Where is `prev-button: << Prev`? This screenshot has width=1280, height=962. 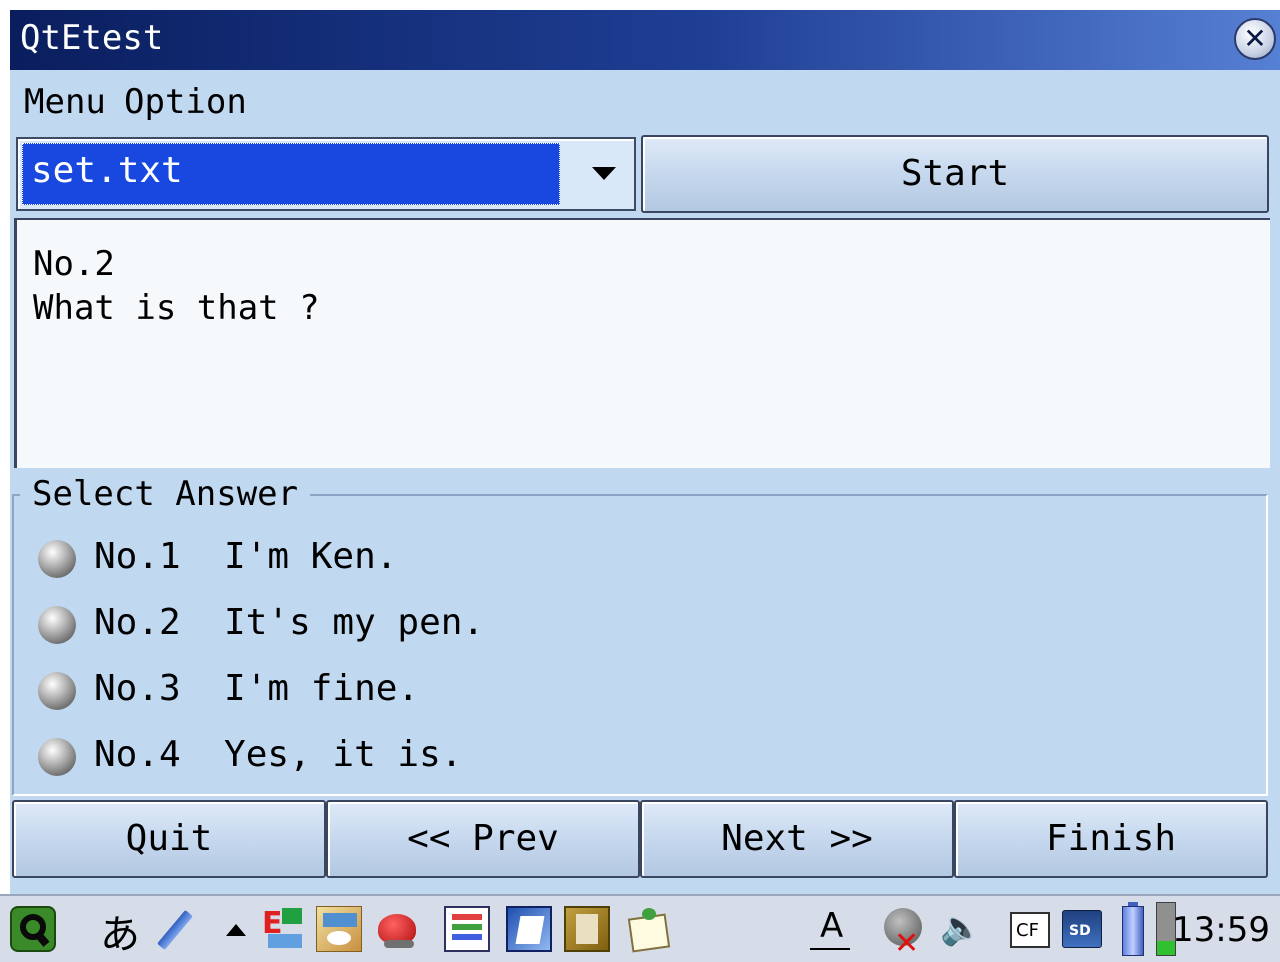 prev-button: << Prev is located at coordinates (483, 839).